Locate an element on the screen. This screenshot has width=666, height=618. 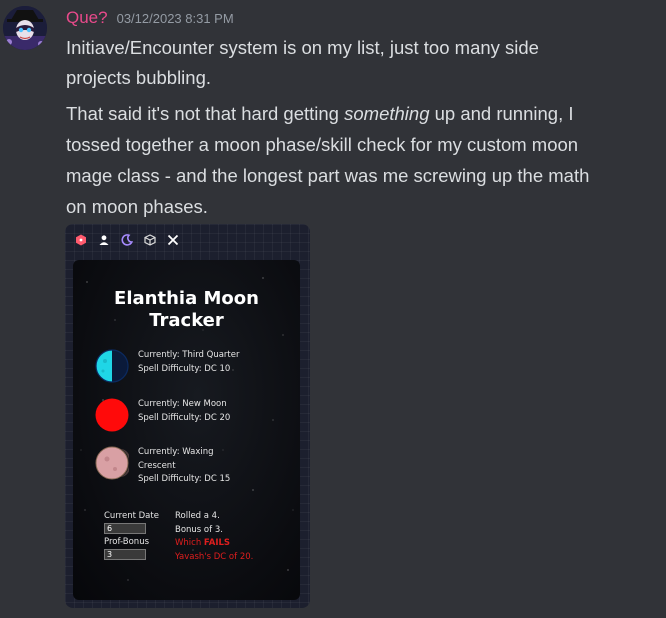
current-date-label: Current Date is located at coordinates (131, 516).